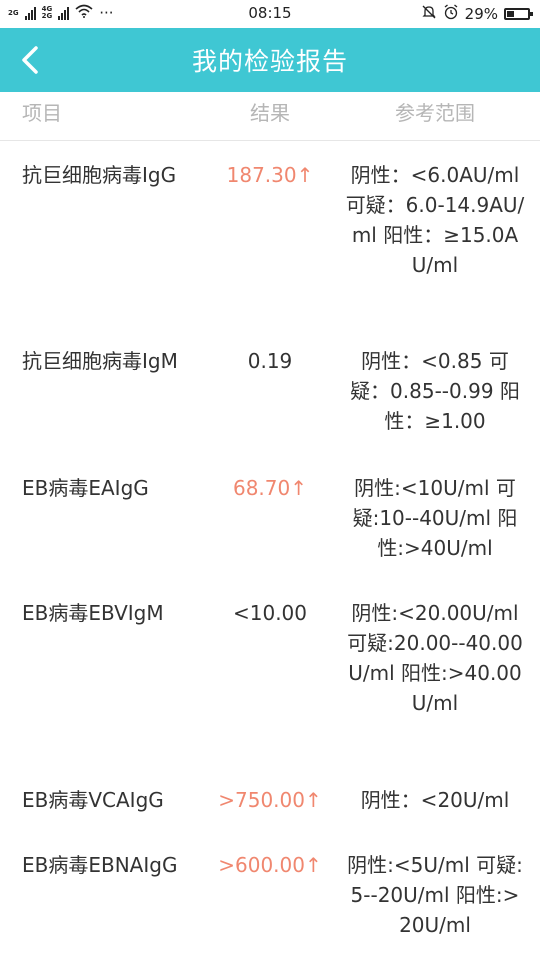  Describe the element at coordinates (518, 14) in the screenshot. I see `battery-icon` at that location.